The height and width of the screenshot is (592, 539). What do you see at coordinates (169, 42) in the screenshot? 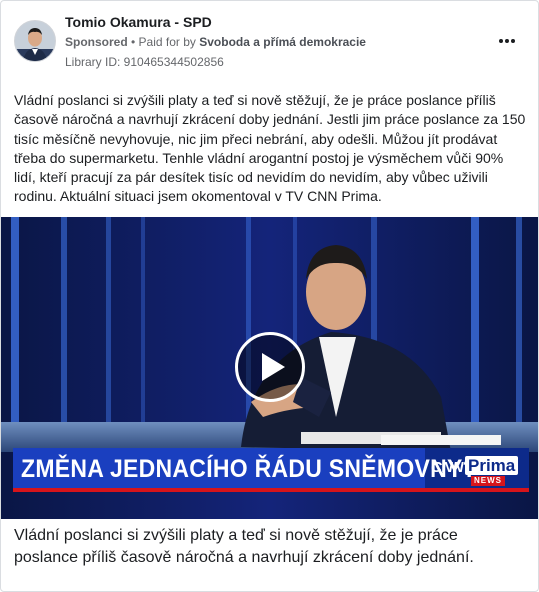
I see `paid-for-prefix: Paid for by` at bounding box center [169, 42].